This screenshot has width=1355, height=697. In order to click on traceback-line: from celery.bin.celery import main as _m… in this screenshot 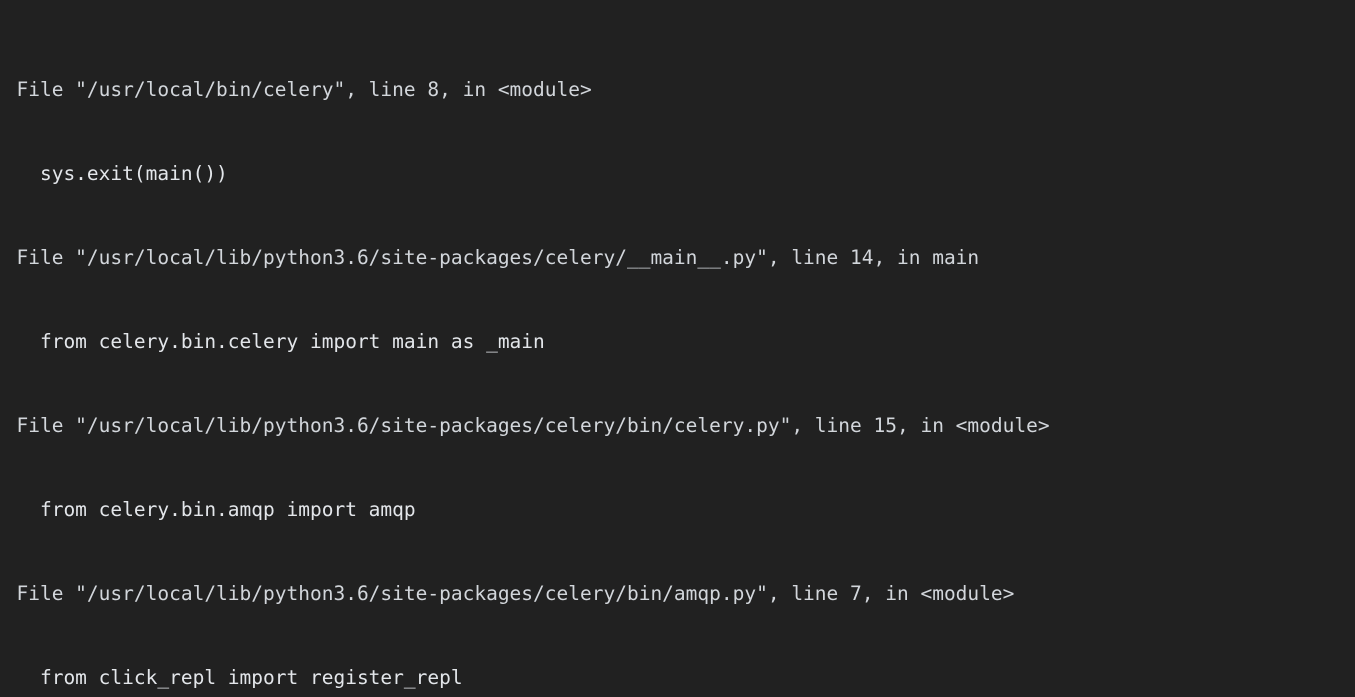, I will do `click(677, 342)`.